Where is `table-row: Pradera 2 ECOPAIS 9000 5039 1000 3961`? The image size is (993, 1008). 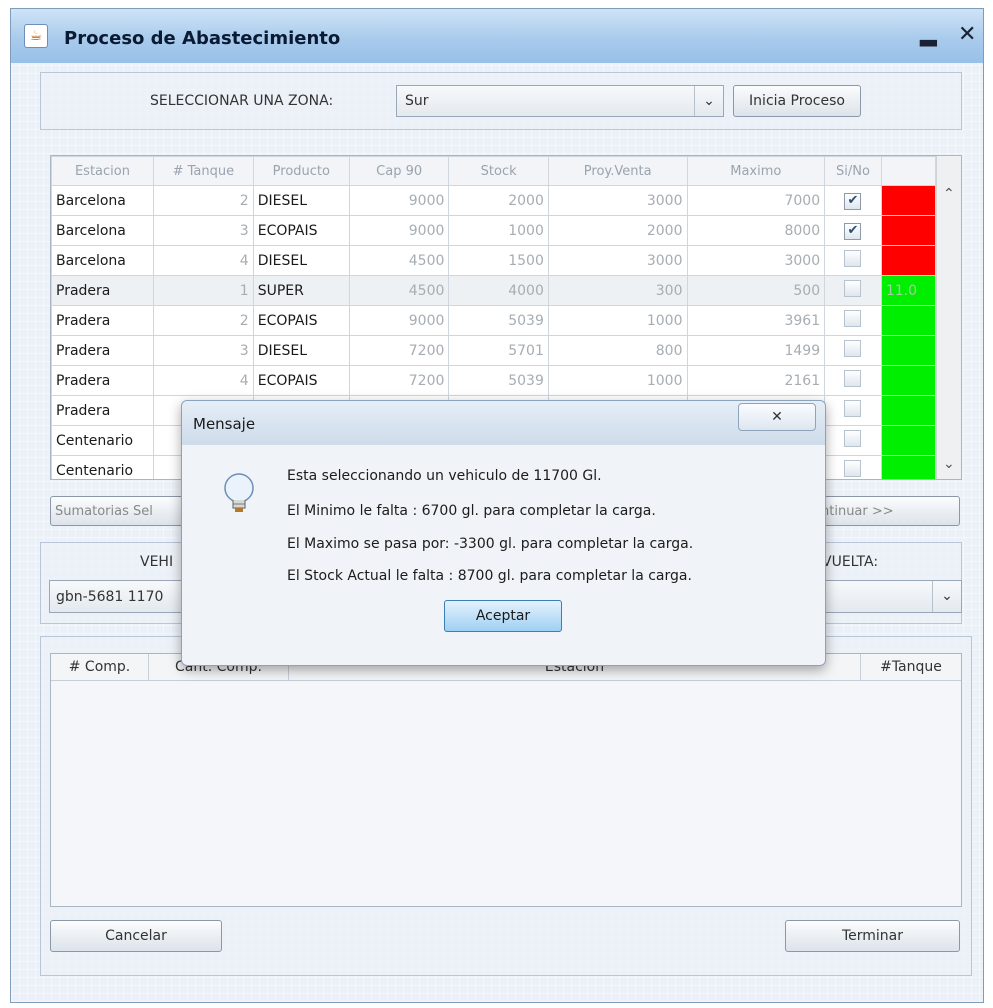
table-row: Pradera 2 ECOPAIS 9000 5039 1000 3961 is located at coordinates (494, 320).